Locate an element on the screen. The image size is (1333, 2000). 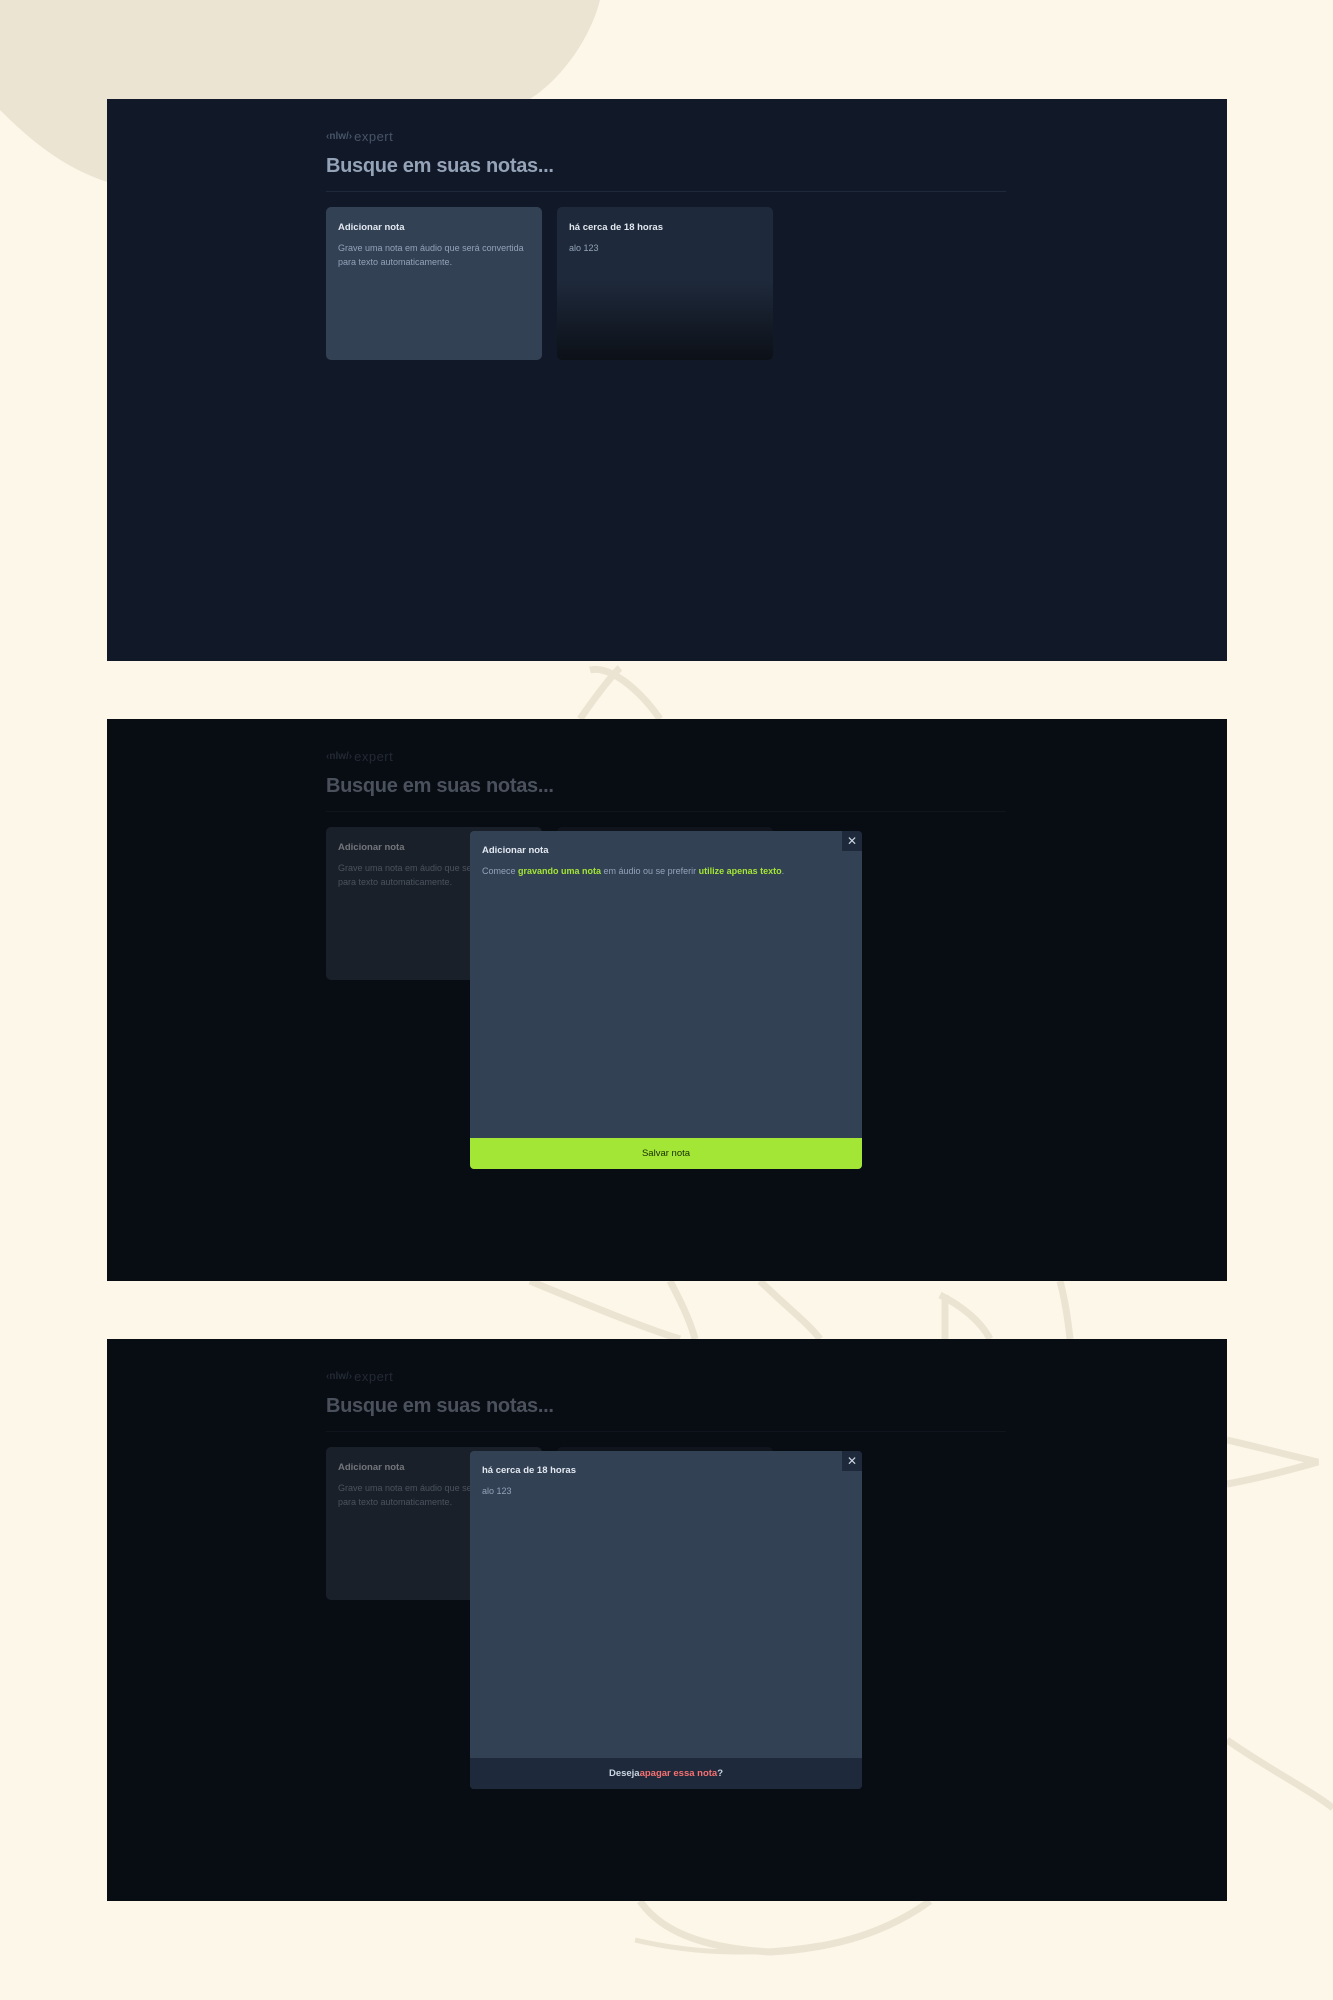
note-card: há cerca de 18 horas alo 123 is located at coordinates (665, 283).